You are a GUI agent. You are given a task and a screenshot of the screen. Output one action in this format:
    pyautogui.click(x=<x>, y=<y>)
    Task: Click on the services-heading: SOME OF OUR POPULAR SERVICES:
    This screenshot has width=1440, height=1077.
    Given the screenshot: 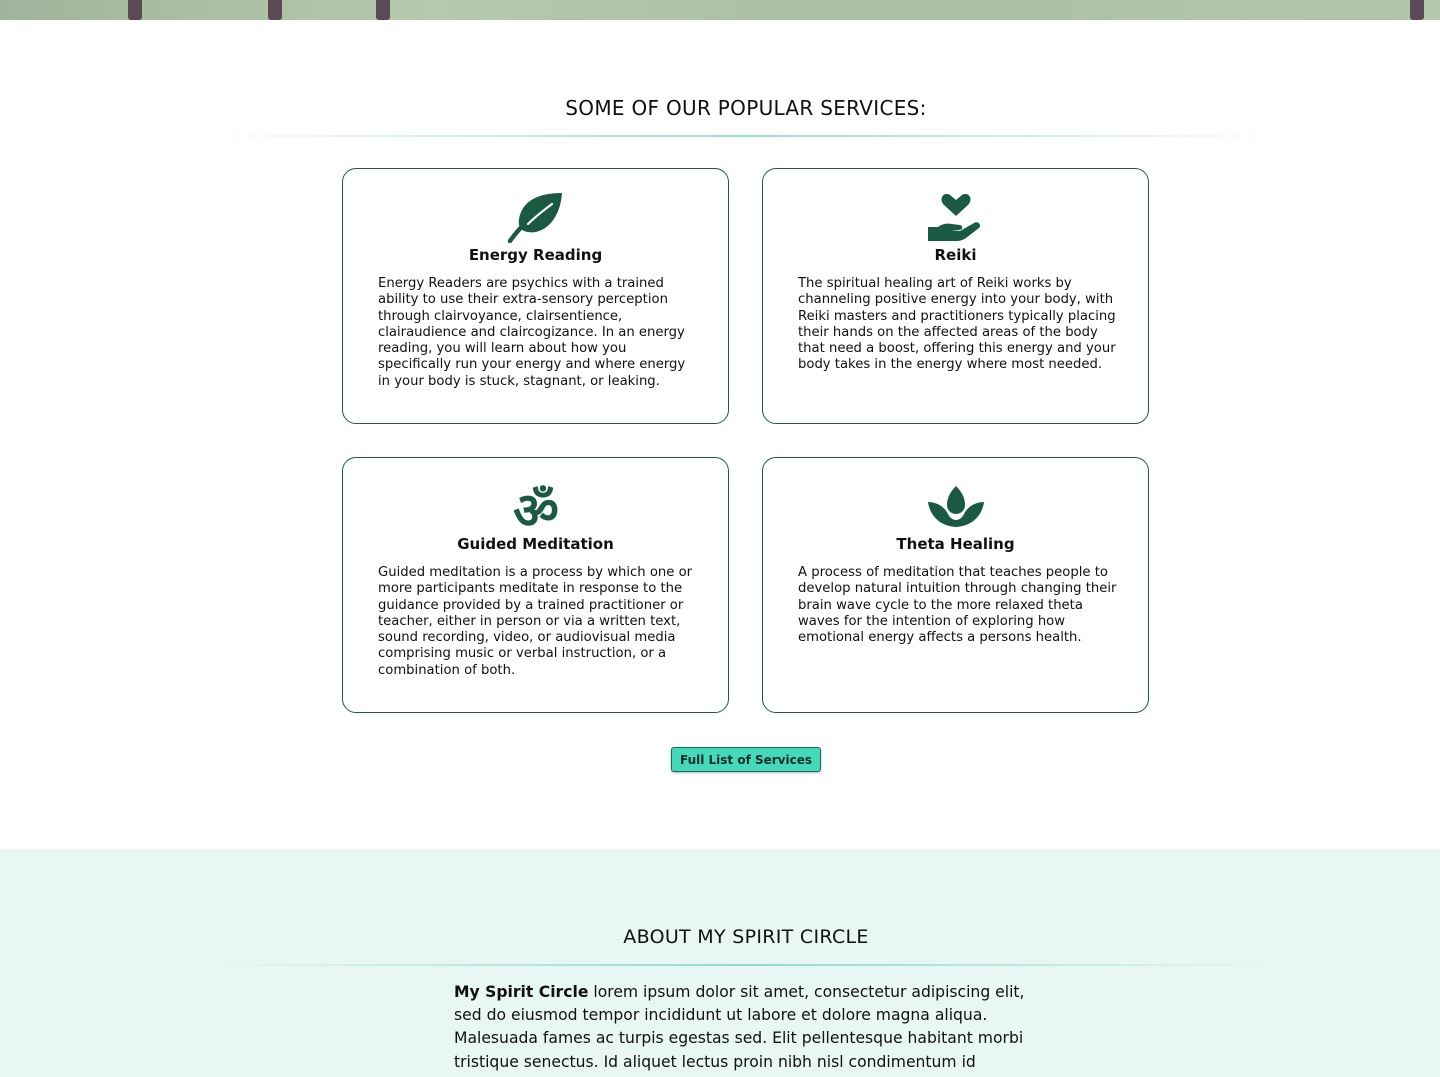 What is the action you would take?
    pyautogui.click(x=746, y=108)
    